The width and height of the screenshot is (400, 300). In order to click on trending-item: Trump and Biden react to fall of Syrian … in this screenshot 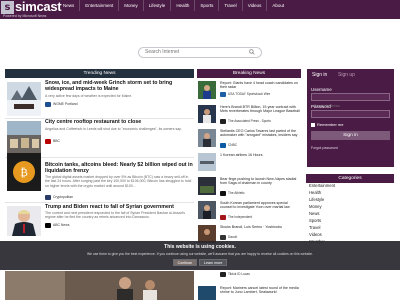, I will do `click(99, 221)`.